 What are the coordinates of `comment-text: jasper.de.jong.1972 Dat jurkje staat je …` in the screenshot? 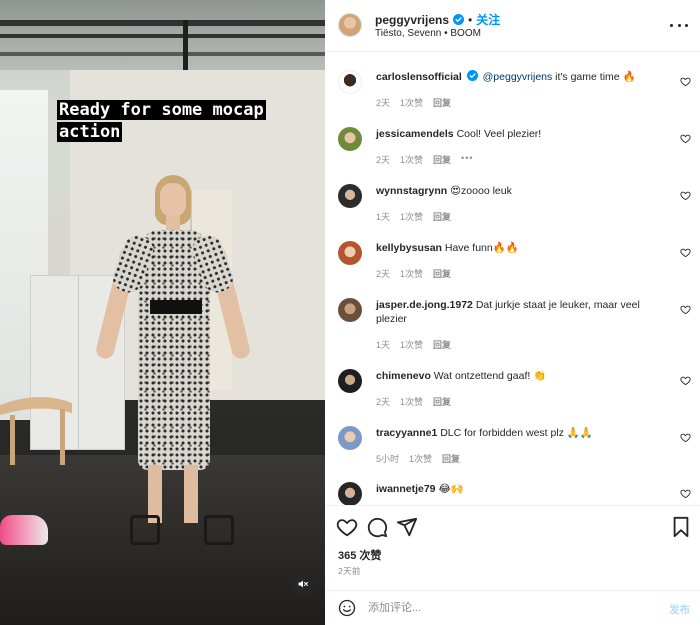 It's located at (521, 312).